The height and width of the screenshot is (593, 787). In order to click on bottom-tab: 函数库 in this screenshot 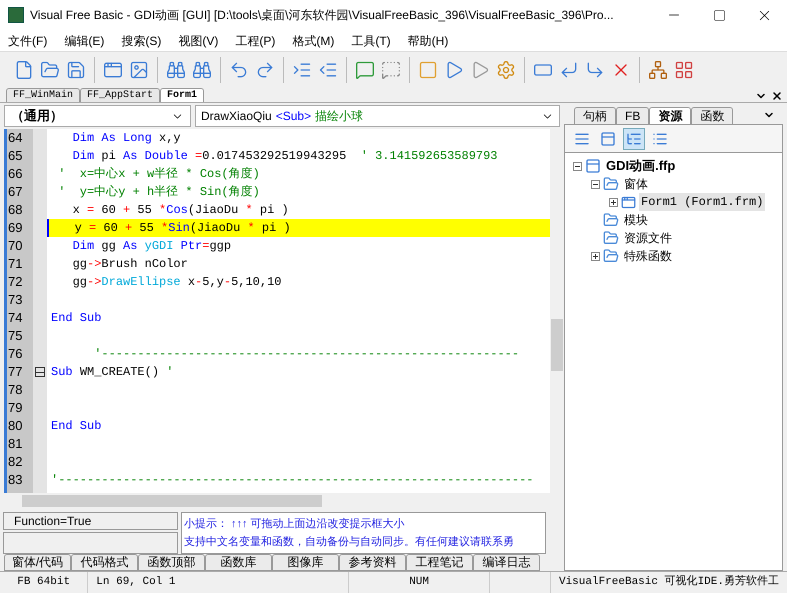, I will do `click(238, 562)`.